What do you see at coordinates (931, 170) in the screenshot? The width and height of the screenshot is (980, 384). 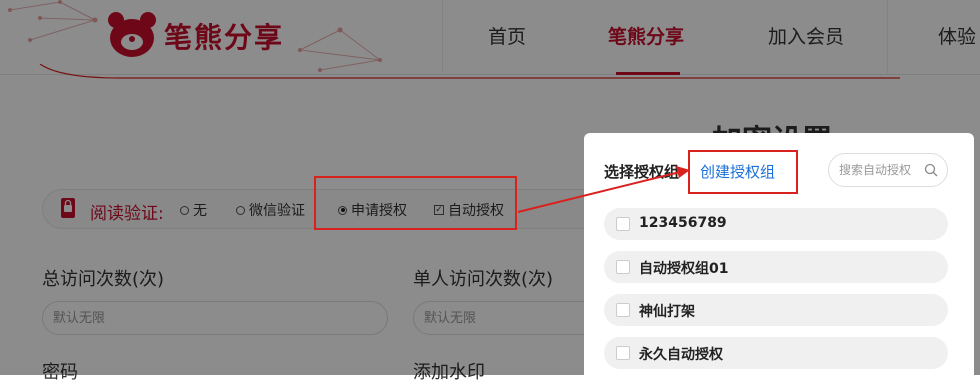 I see `search-icon` at bounding box center [931, 170].